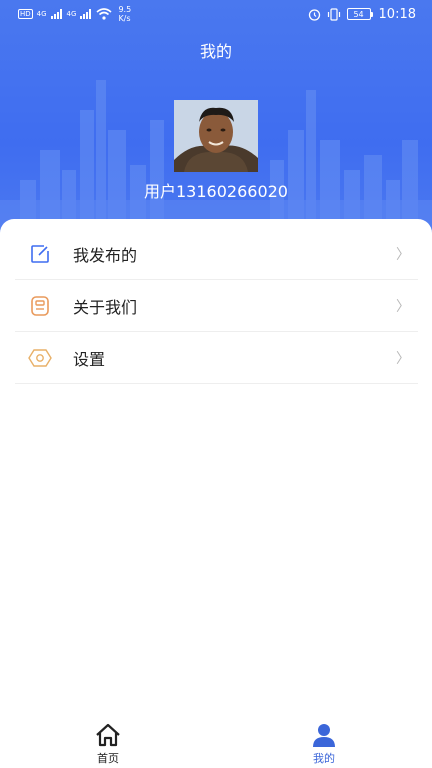  Describe the element at coordinates (105, 255) in the screenshot. I see `menu-item-label: 我发布的` at that location.